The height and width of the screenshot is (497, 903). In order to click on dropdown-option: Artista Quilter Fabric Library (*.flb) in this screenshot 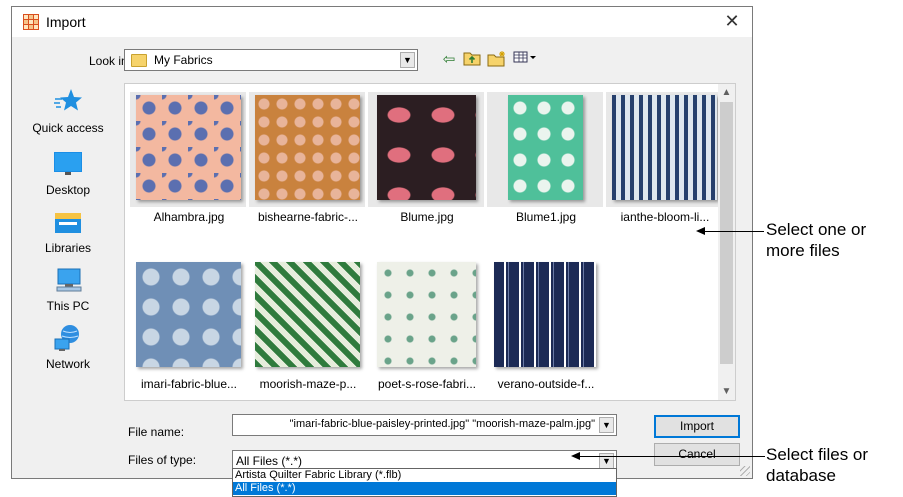, I will do `click(424, 475)`.